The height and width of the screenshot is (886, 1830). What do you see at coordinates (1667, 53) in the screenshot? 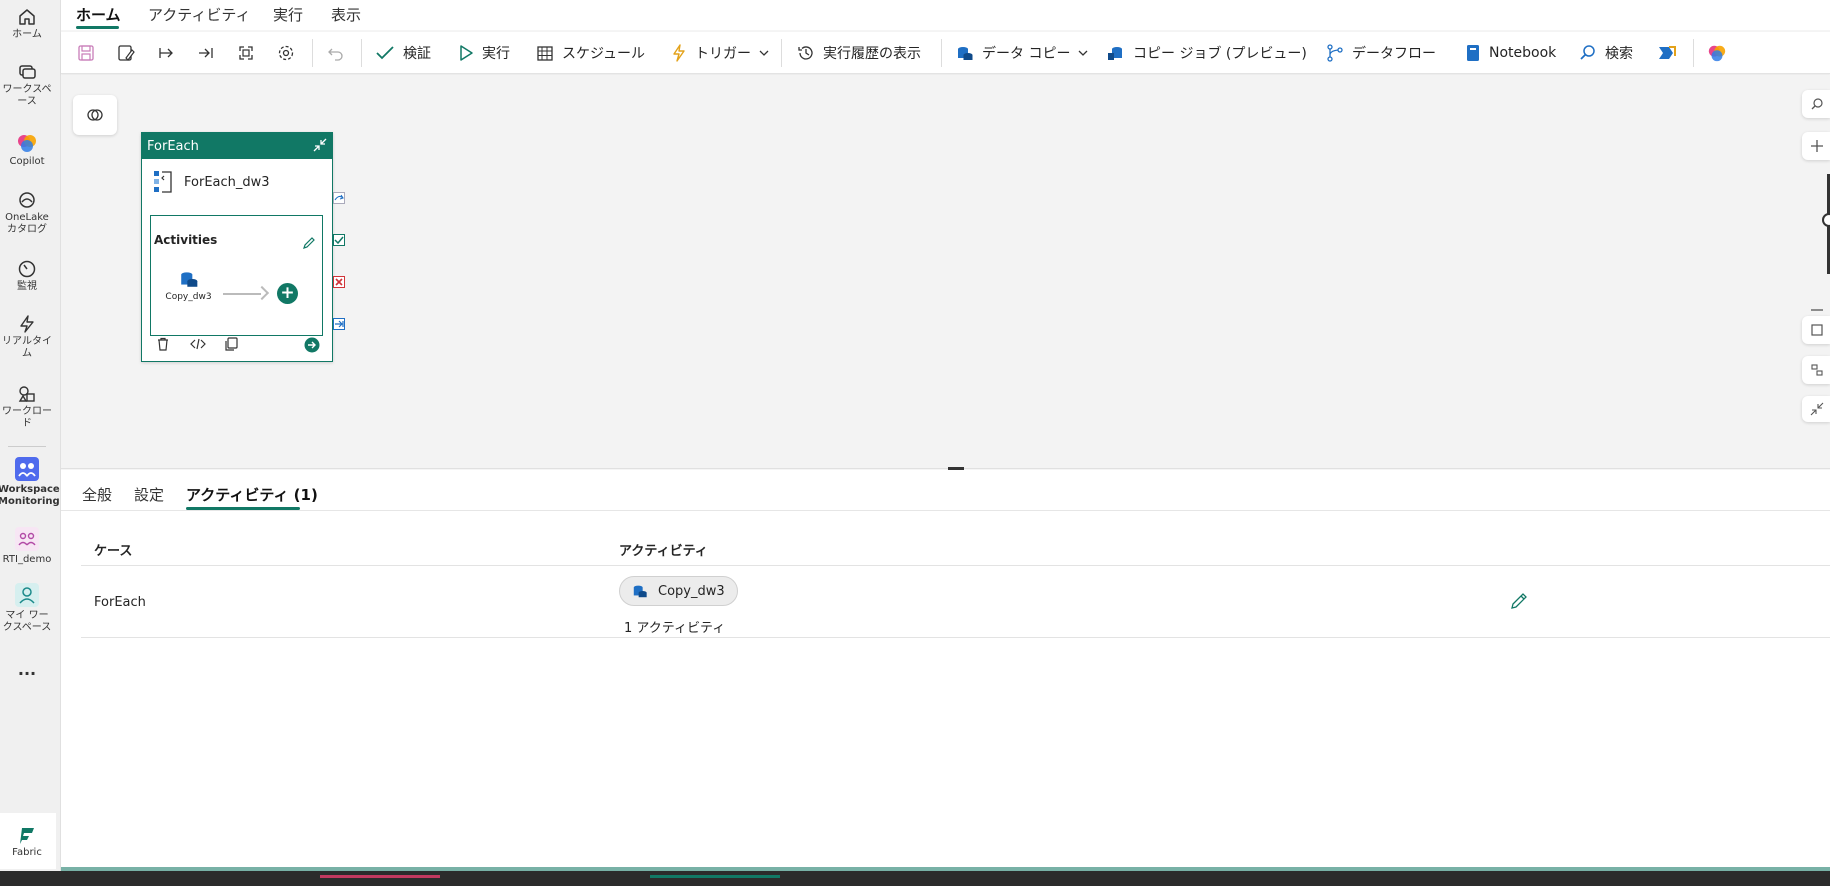
I see `power-automate-button` at bounding box center [1667, 53].